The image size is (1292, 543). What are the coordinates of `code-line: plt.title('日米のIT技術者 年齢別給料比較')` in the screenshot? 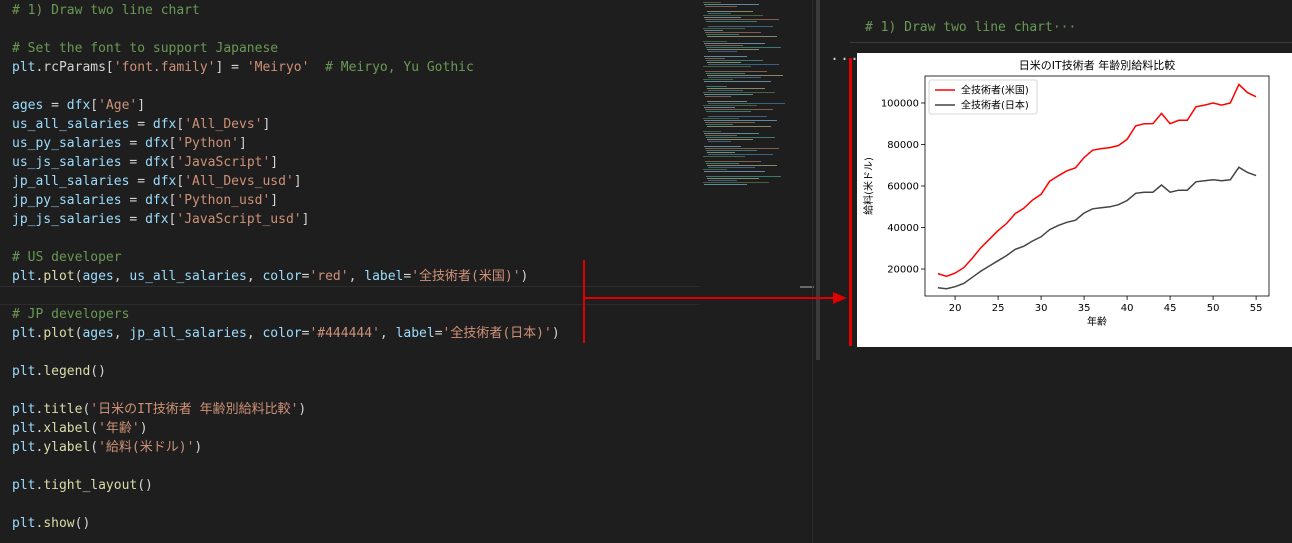 It's located at (159, 409).